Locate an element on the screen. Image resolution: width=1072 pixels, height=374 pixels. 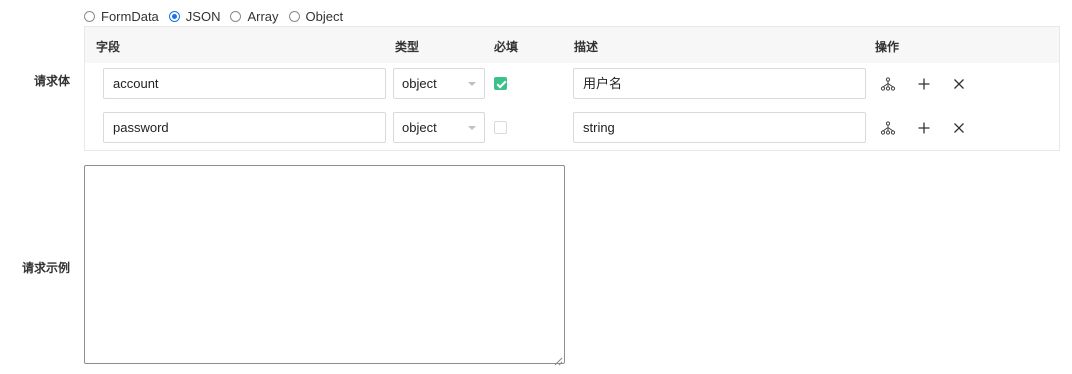
body-type-radio-group: FormData JSON Array Object is located at coordinates (218, 16).